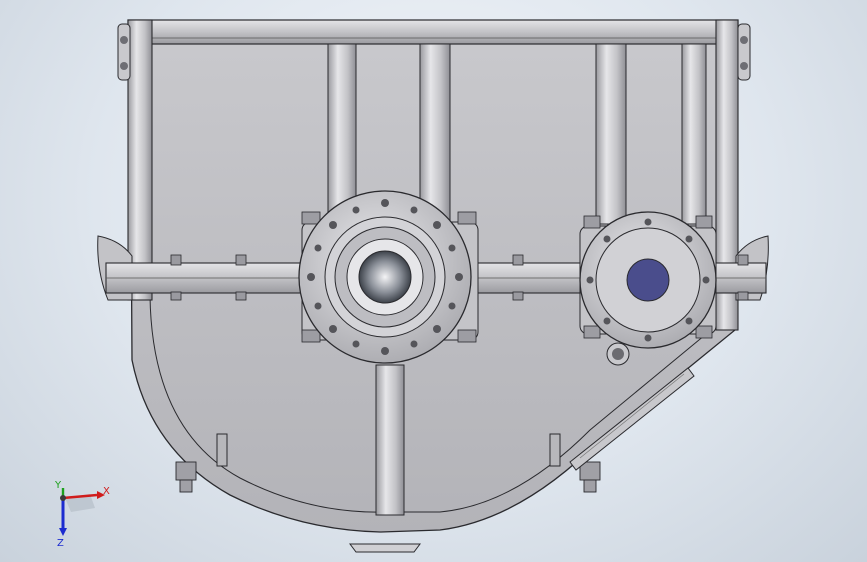 The image size is (867, 562). Describe the element at coordinates (385, 277) in the screenshot. I see `input-shaft-bore` at that location.